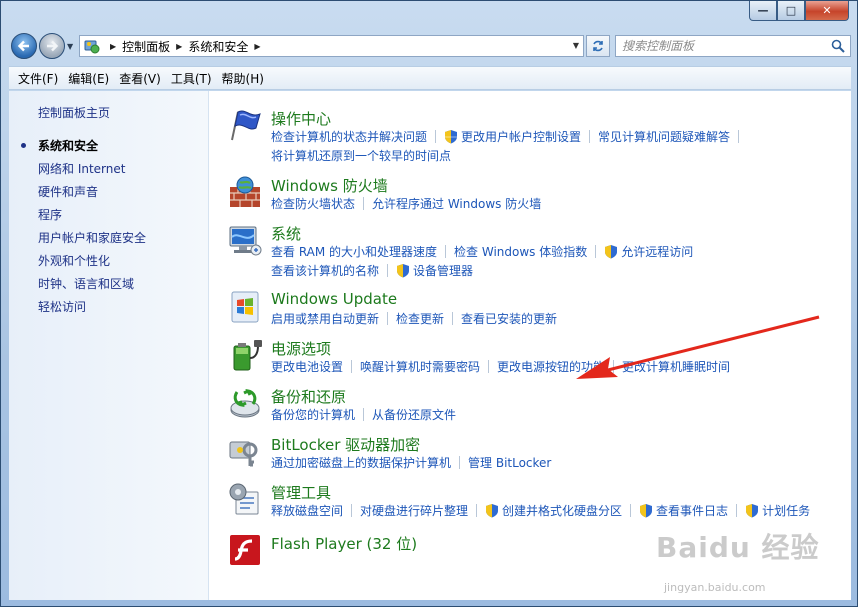 Image resolution: width=858 pixels, height=607 pixels. Describe the element at coordinates (420, 366) in the screenshot. I see `task-link: 唤醒计算机时需要密码` at that location.